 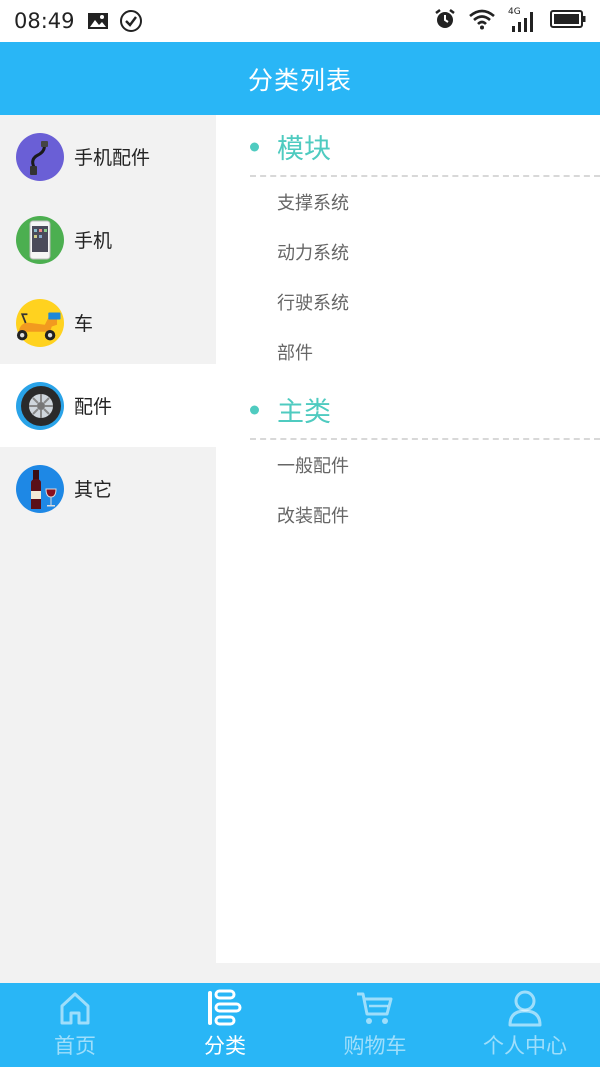 What do you see at coordinates (438, 515) in the screenshot?
I see `subcategory-item: 改装配件` at bounding box center [438, 515].